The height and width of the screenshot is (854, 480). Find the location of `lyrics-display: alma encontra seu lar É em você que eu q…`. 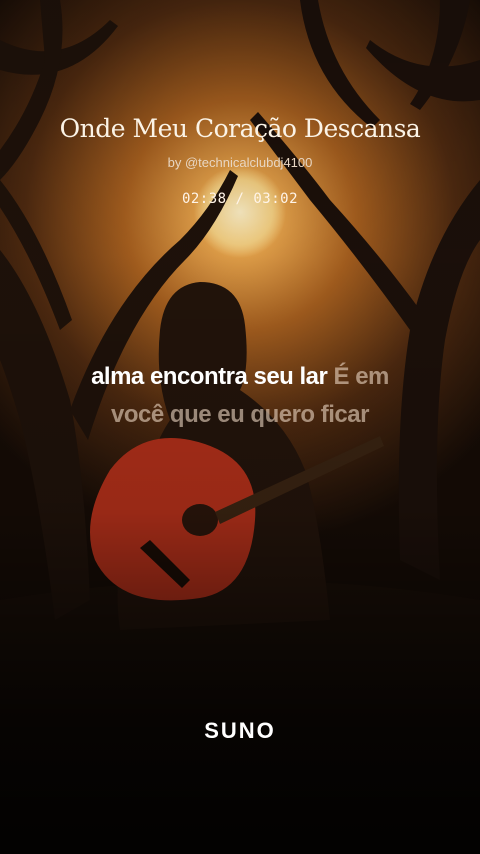

lyrics-display: alma encontra seu lar É em você que eu q… is located at coordinates (240, 396).